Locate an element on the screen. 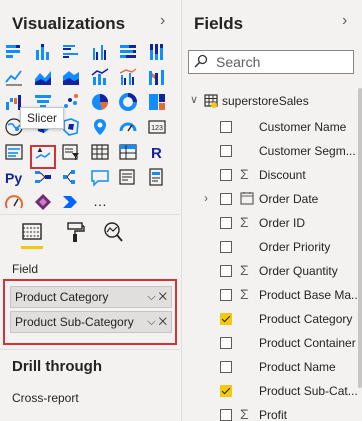 The image size is (362, 421). search-placeholder: Search is located at coordinates (238, 62).